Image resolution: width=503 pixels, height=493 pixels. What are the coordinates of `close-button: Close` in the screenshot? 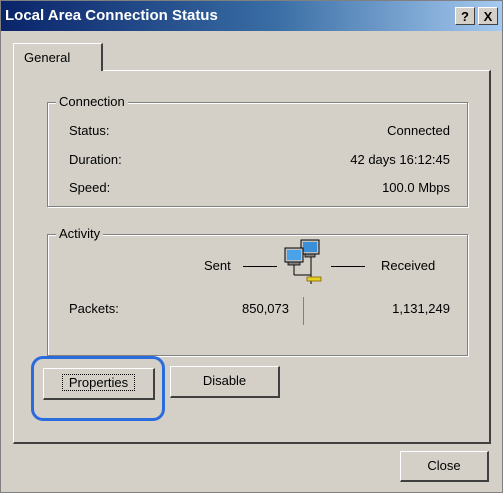 It's located at (444, 466).